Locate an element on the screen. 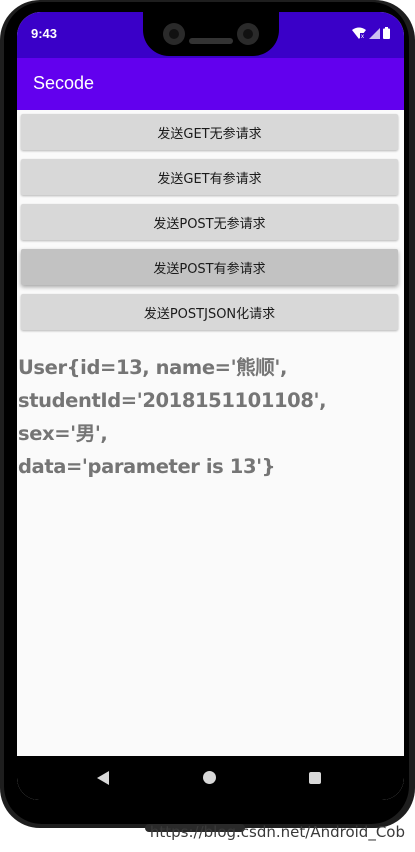 This screenshot has height=852, width=415. signal-icon is located at coordinates (374, 33).